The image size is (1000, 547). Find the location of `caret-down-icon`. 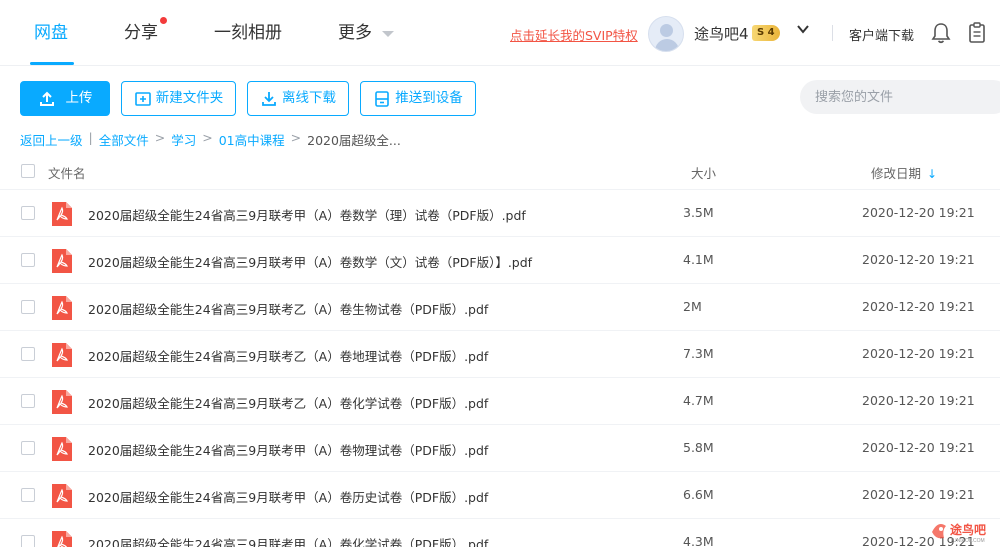

caret-down-icon is located at coordinates (388, 34).